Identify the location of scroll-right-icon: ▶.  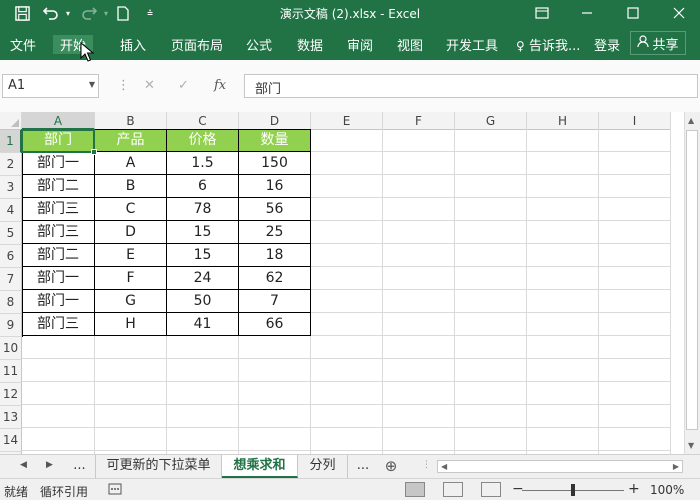
(676, 466).